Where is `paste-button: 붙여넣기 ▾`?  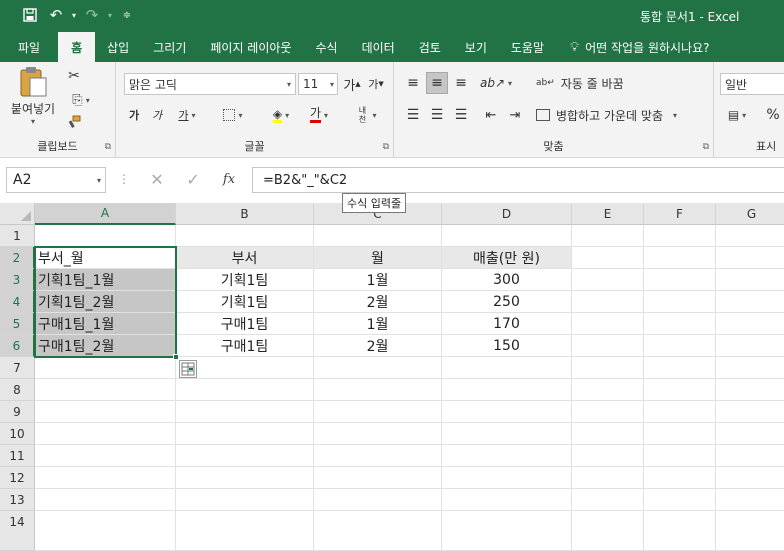
paste-button: 붙여넣기 ▾ is located at coordinates (33, 96).